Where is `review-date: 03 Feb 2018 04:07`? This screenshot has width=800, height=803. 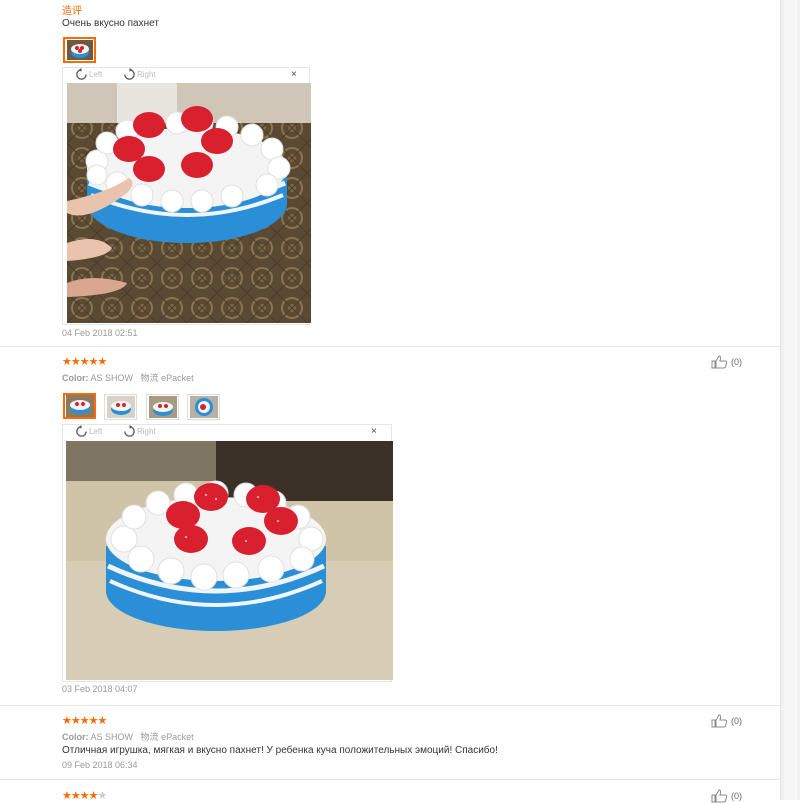
review-date: 03 Feb 2018 04:07 is located at coordinates (100, 689).